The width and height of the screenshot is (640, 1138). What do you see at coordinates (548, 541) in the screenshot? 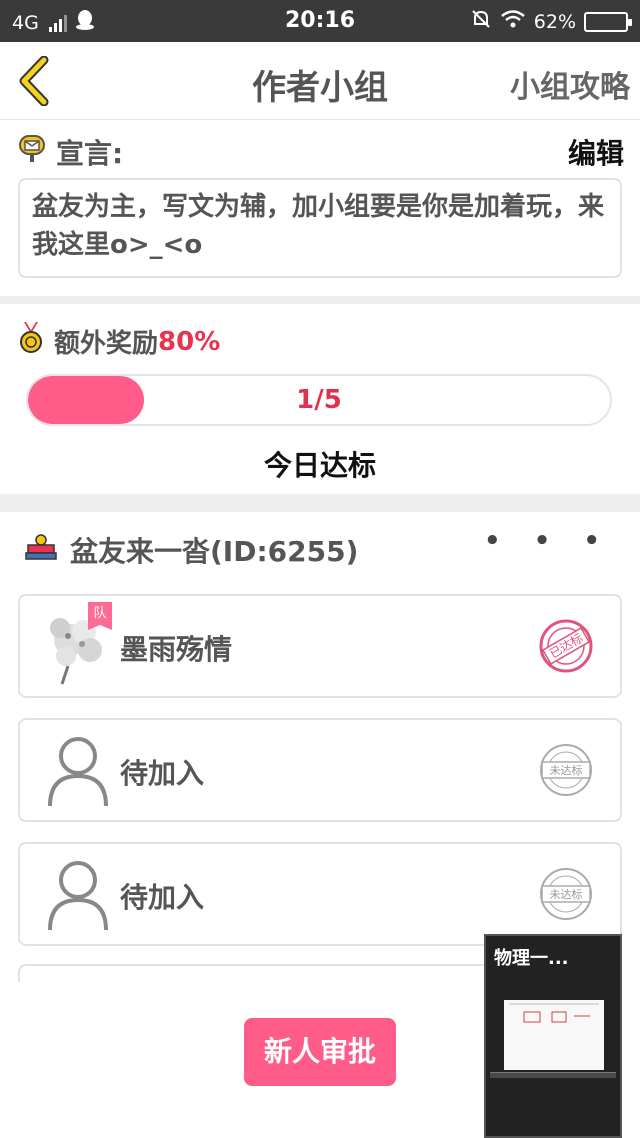
I see `more-options-button: • • •` at bounding box center [548, 541].